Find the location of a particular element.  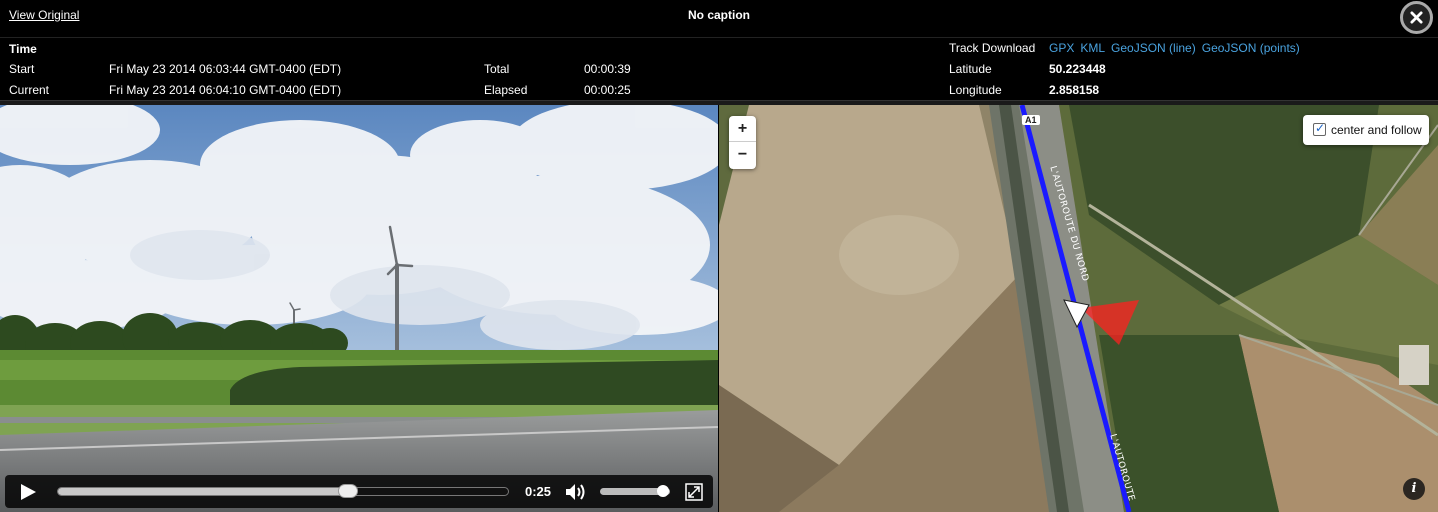

longitude-label: Longitude is located at coordinates (975, 90).